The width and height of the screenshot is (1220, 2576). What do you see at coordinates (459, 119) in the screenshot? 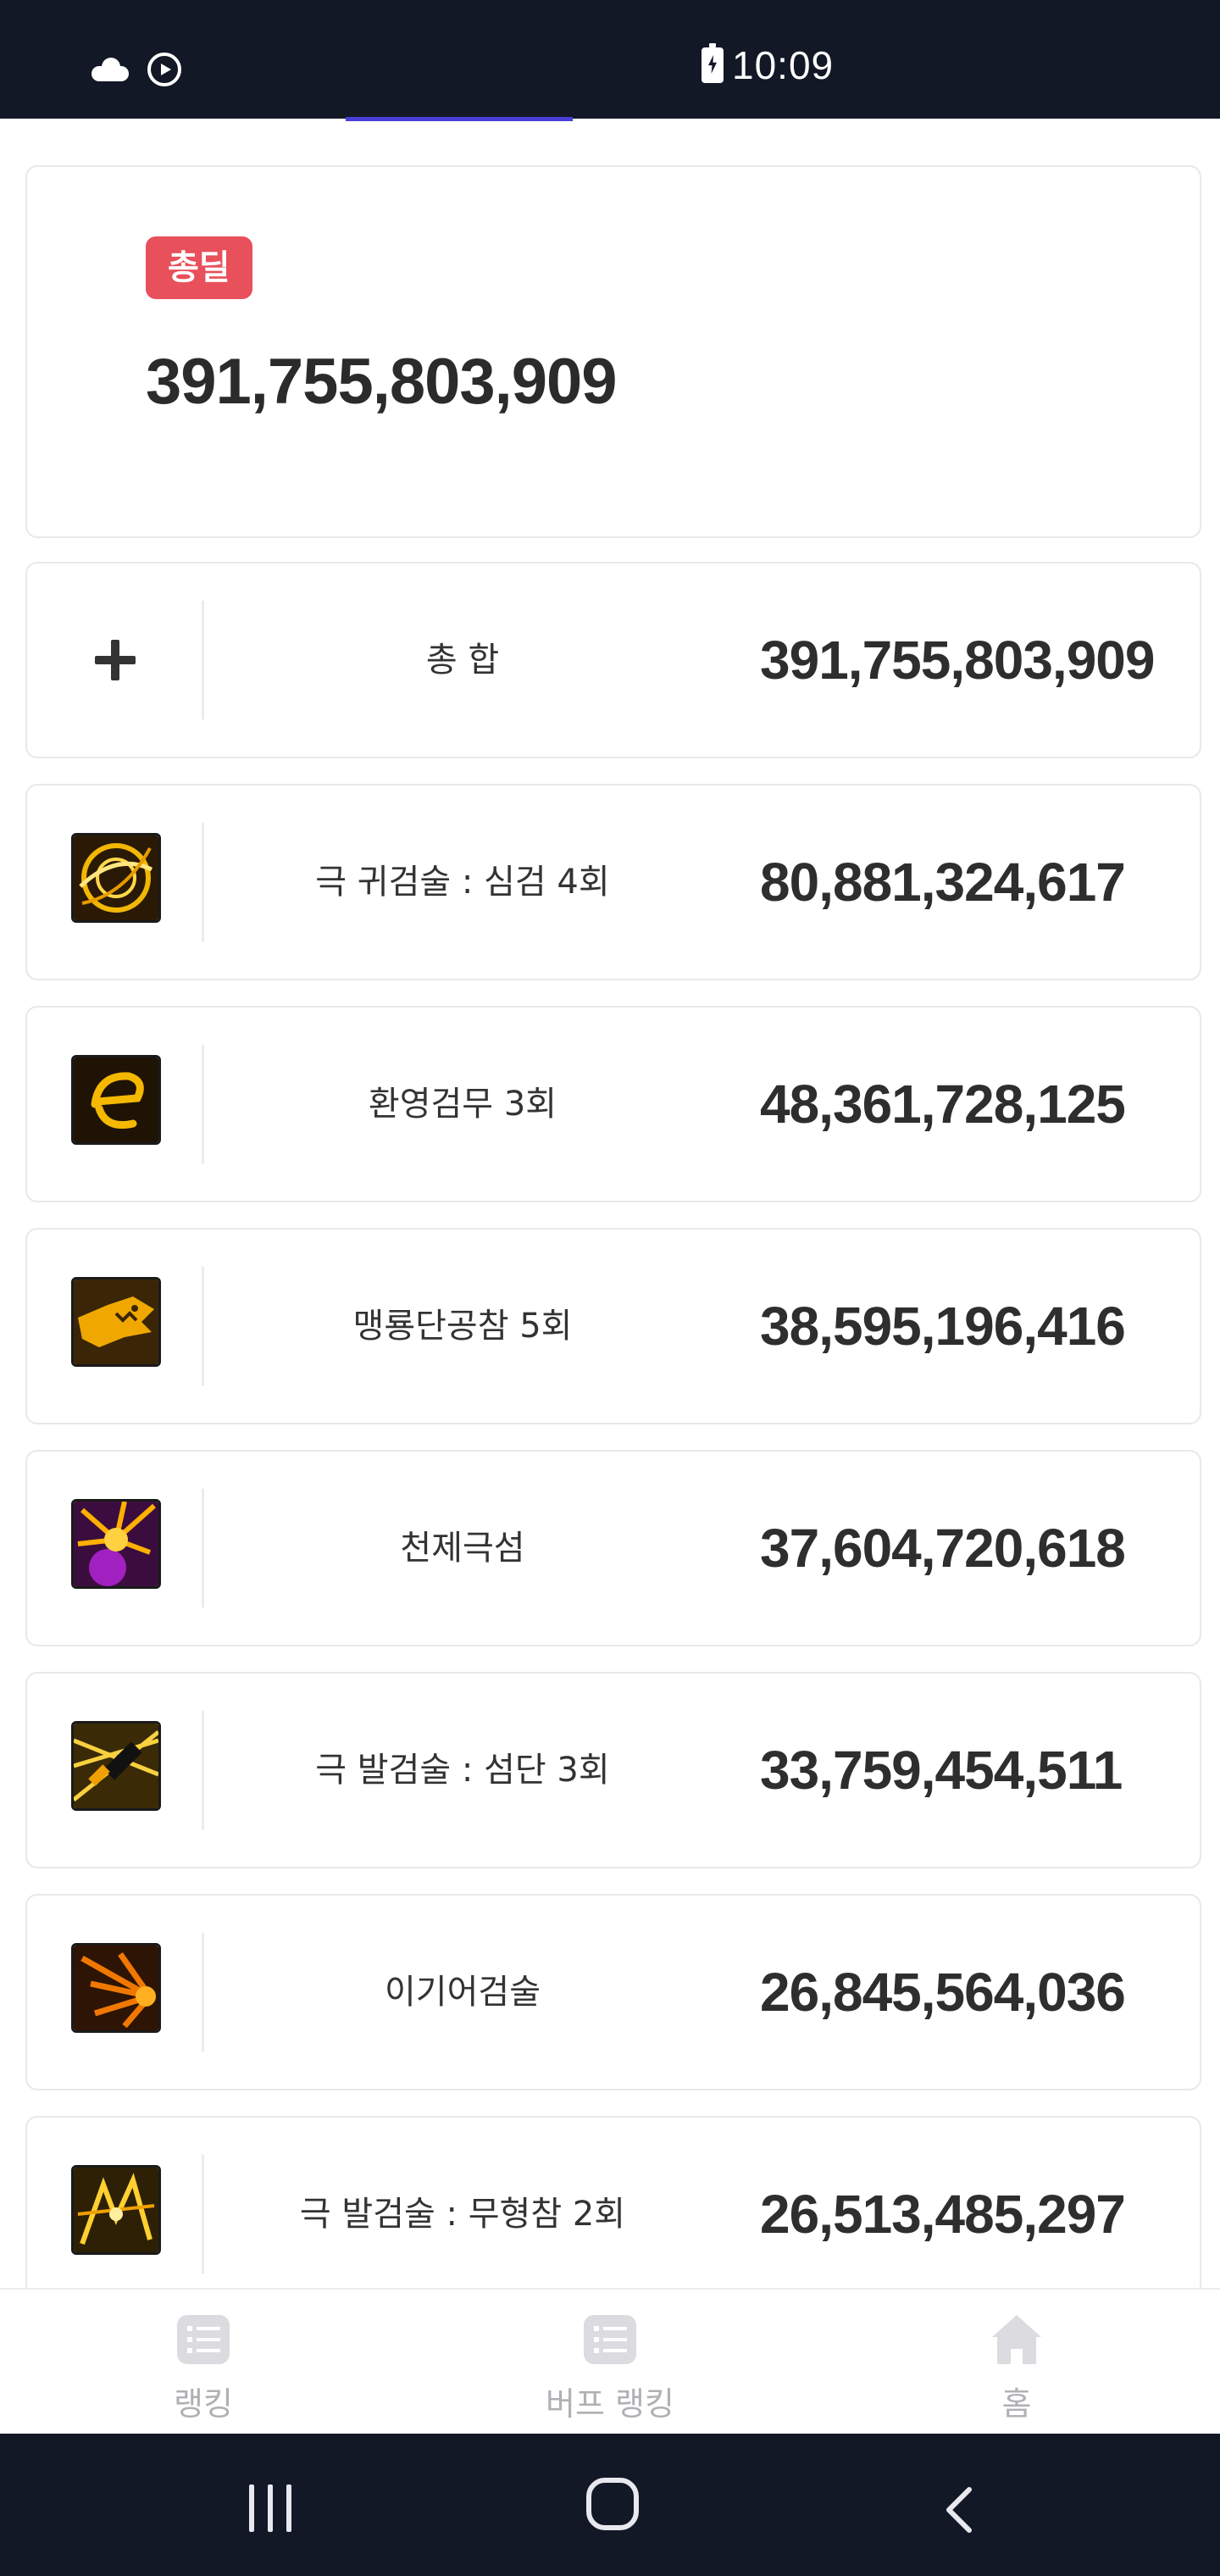
I see `active-tab-indicator` at bounding box center [459, 119].